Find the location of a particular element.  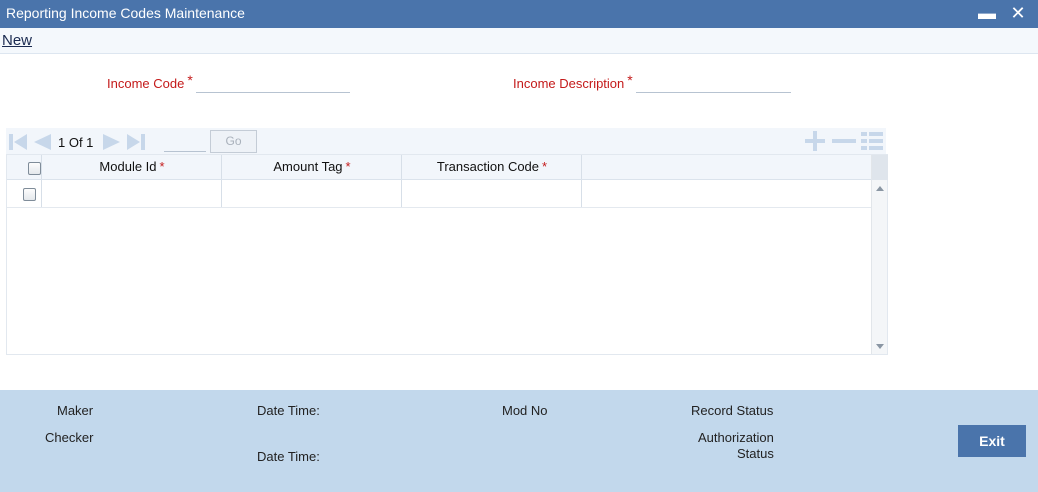

table-row is located at coordinates (439, 194).